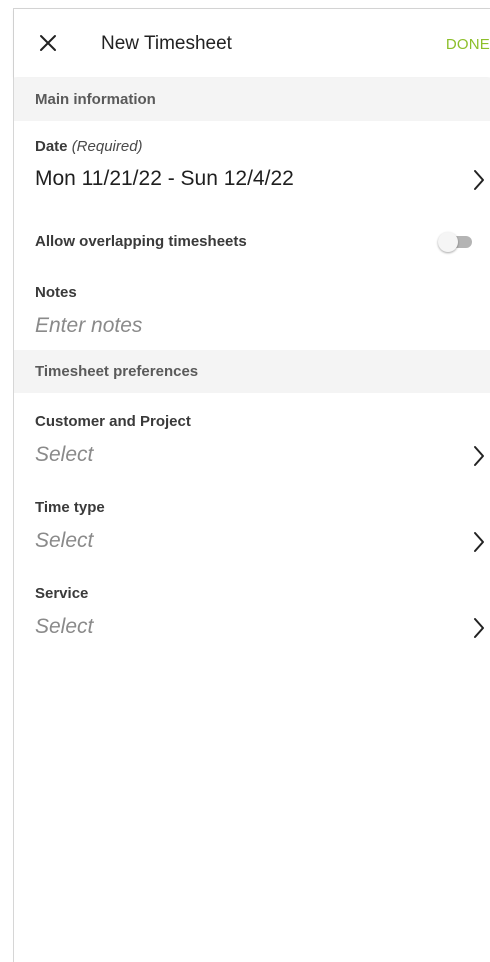 This screenshot has height=962, width=490. Describe the element at coordinates (252, 243) in the screenshot. I see `overlap-row: Allow overlapping timesheets` at that location.